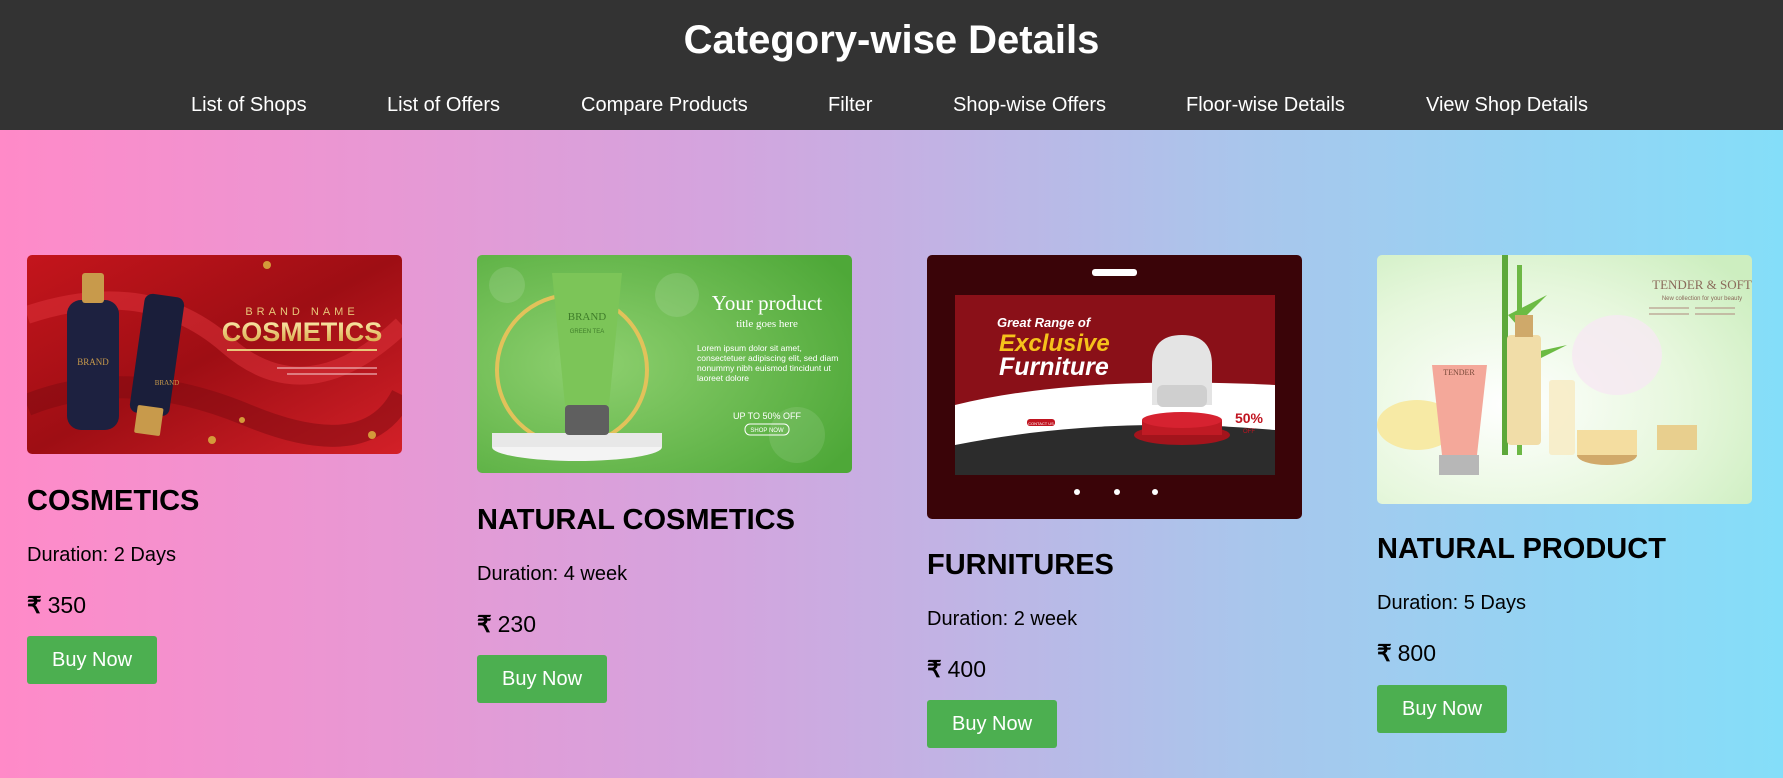 The height and width of the screenshot is (778, 1783). What do you see at coordinates (1702, 284) in the screenshot?
I see `svg-text: TENDER & SOFT` at bounding box center [1702, 284].